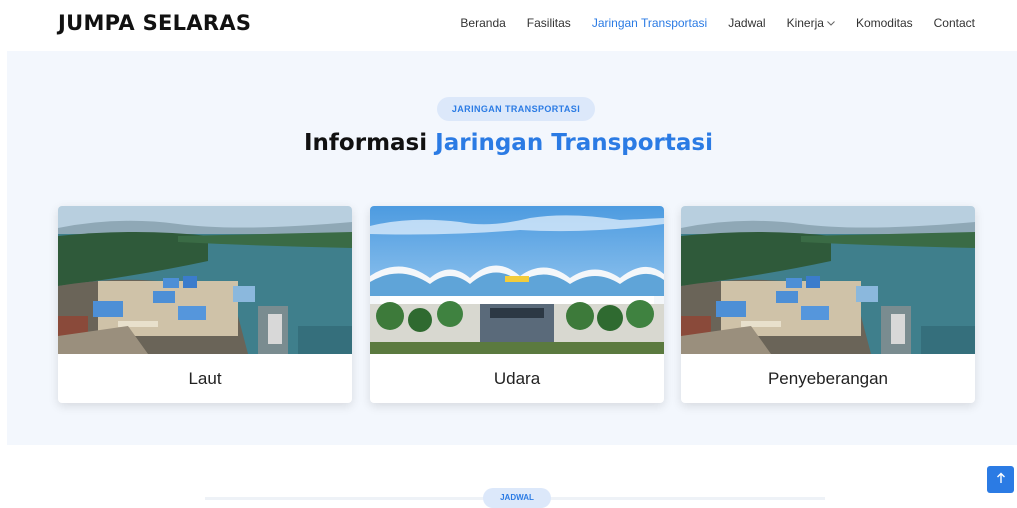 The image size is (1017, 508). Describe the element at coordinates (549, 23) in the screenshot. I see `nav-item-fasilitas: Fasilitas` at that location.